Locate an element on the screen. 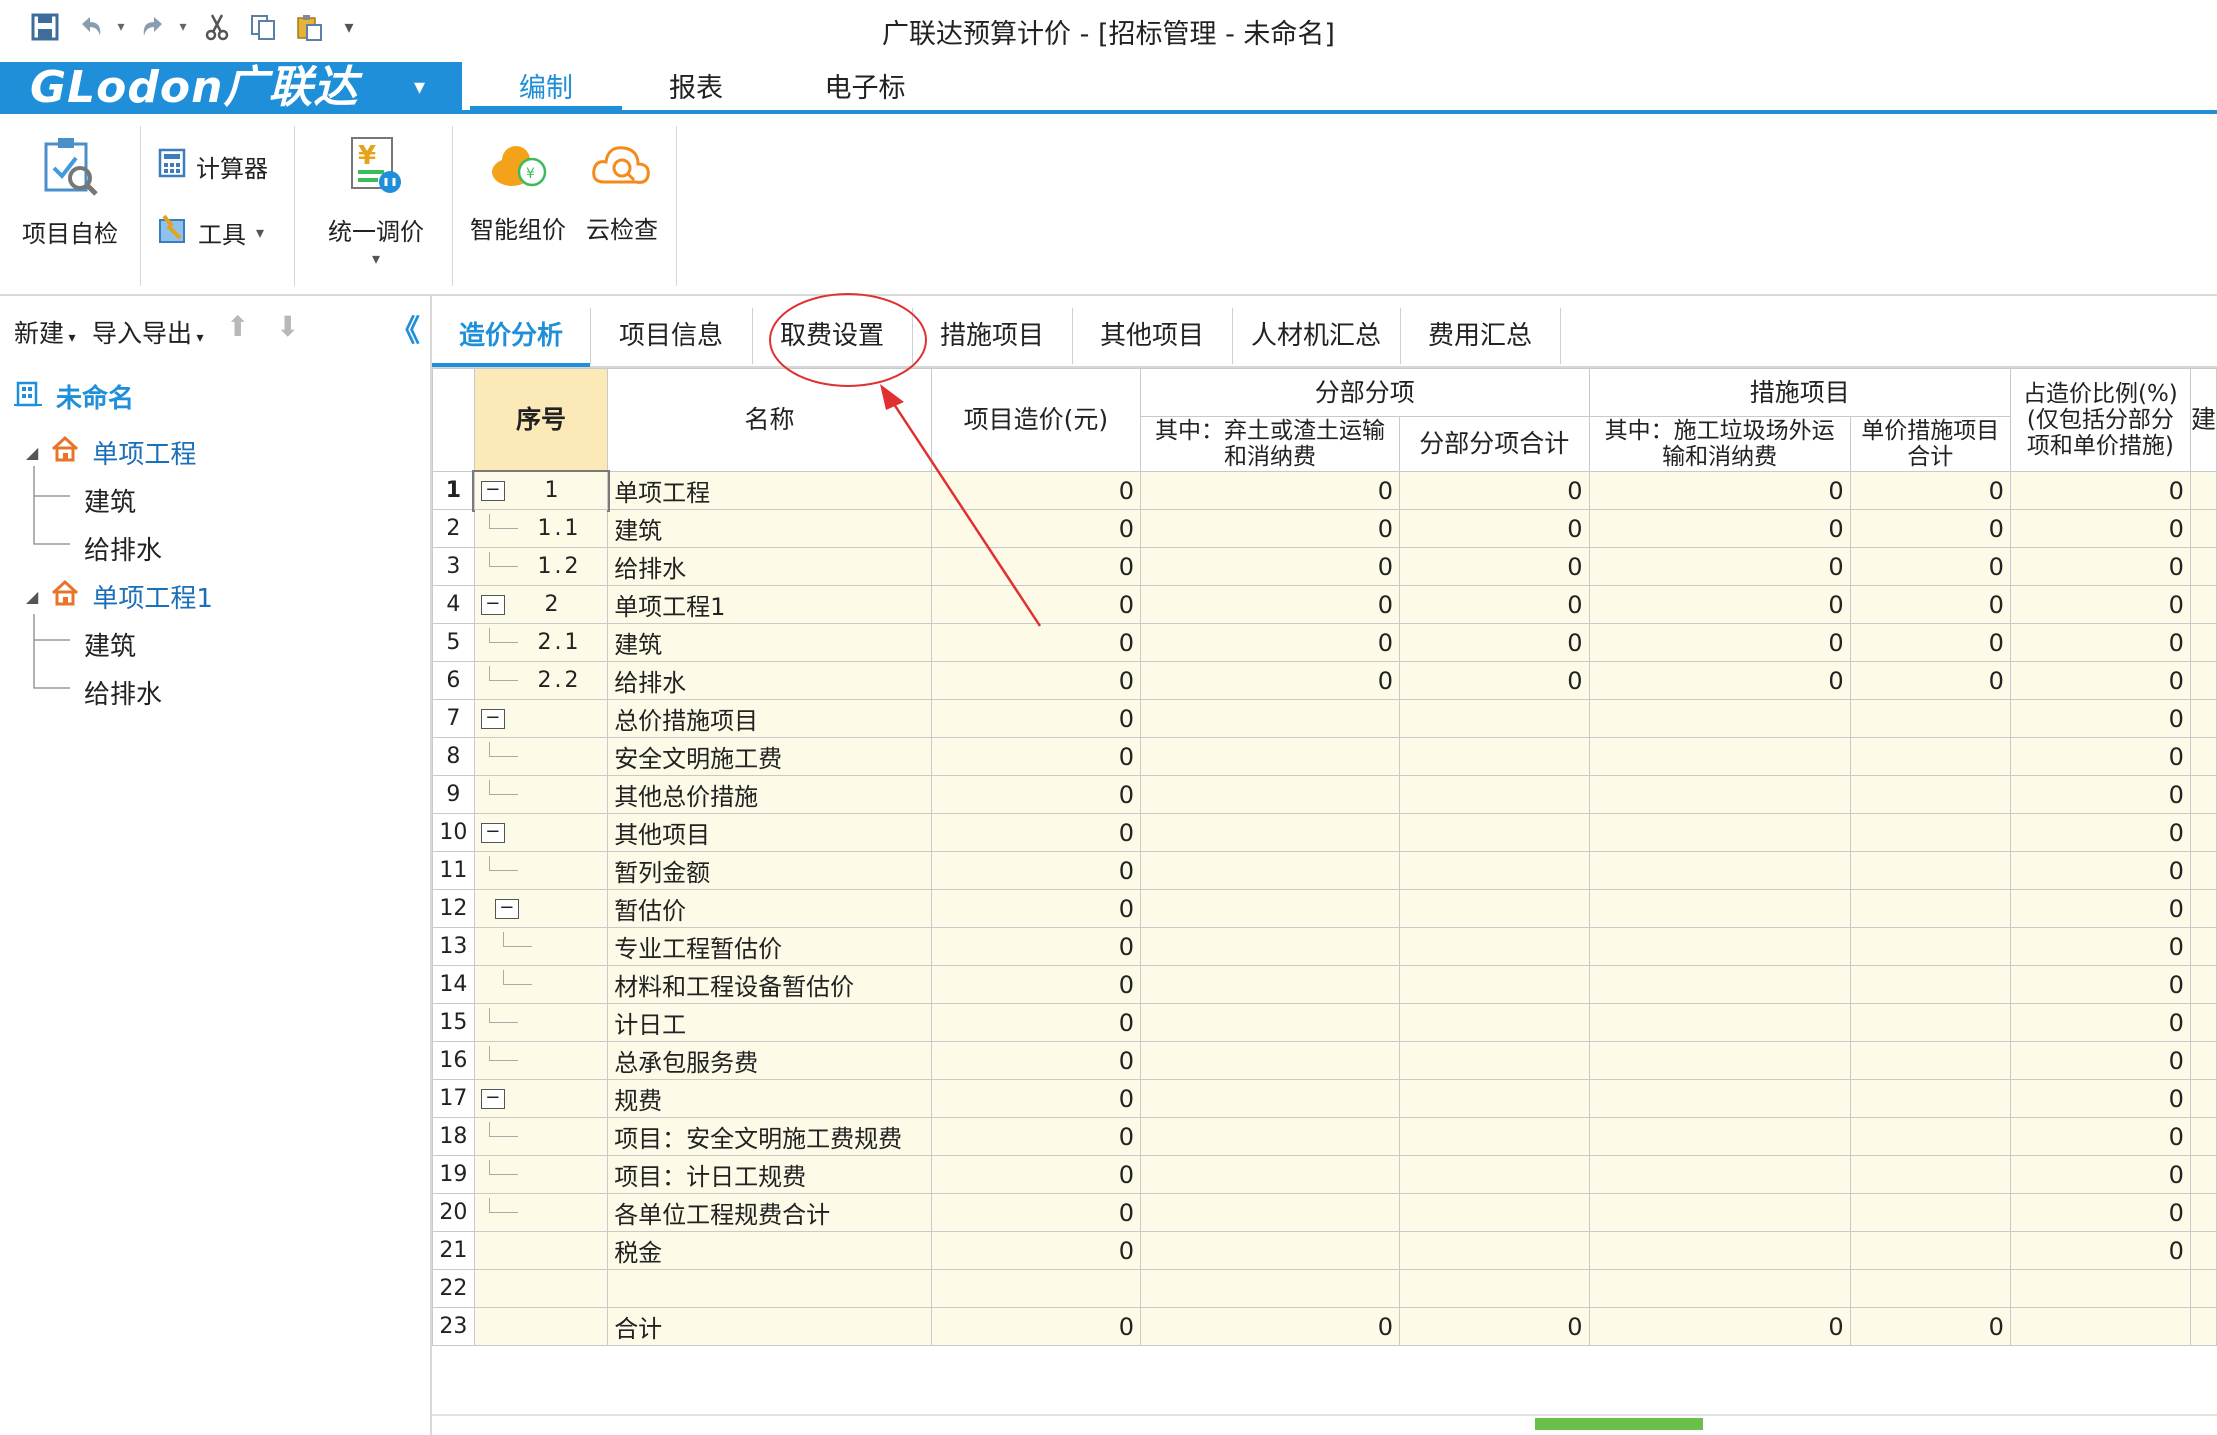 The width and height of the screenshot is (2217, 1435). seq-cell: 1.2 is located at coordinates (541, 566).